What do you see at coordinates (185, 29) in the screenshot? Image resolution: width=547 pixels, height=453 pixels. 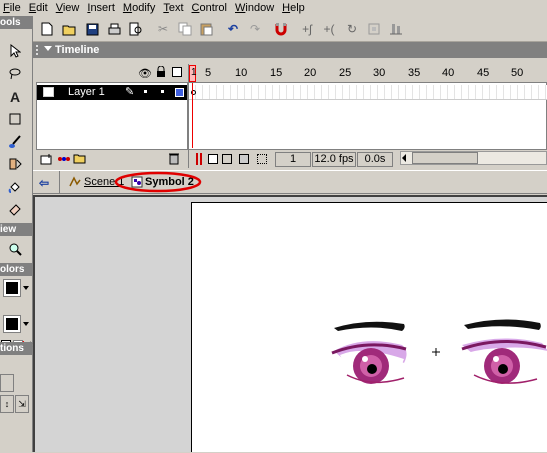 I see `copy-icon` at bounding box center [185, 29].